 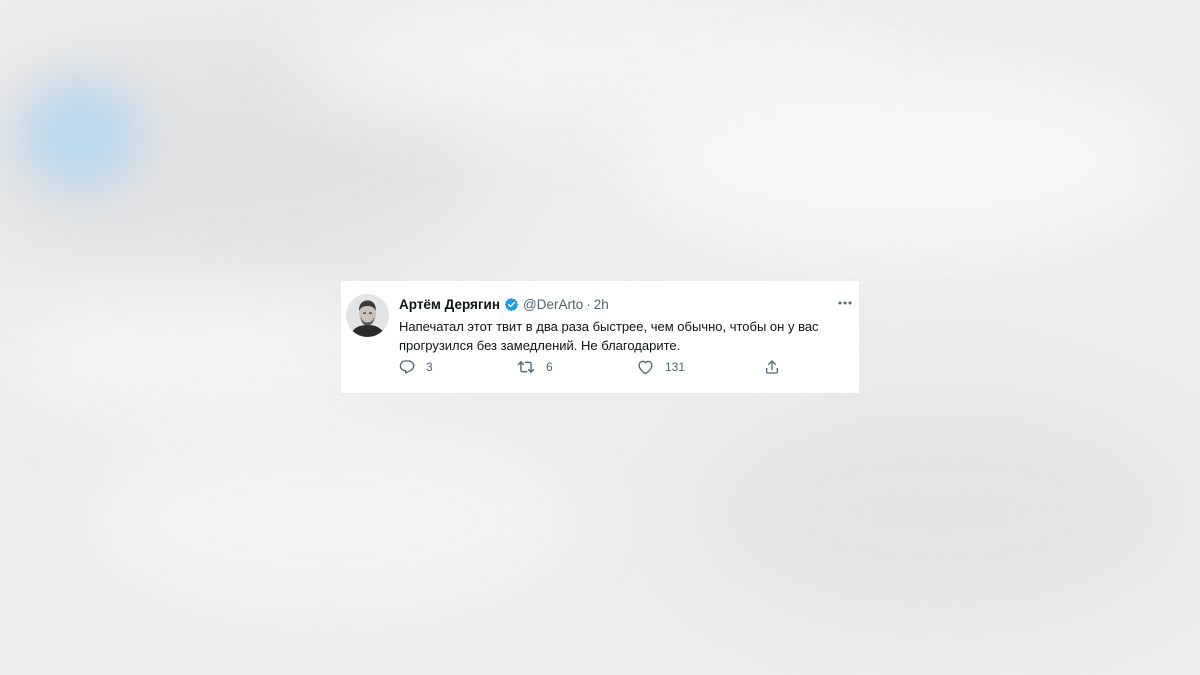 I want to click on share-icon, so click(x=772, y=367).